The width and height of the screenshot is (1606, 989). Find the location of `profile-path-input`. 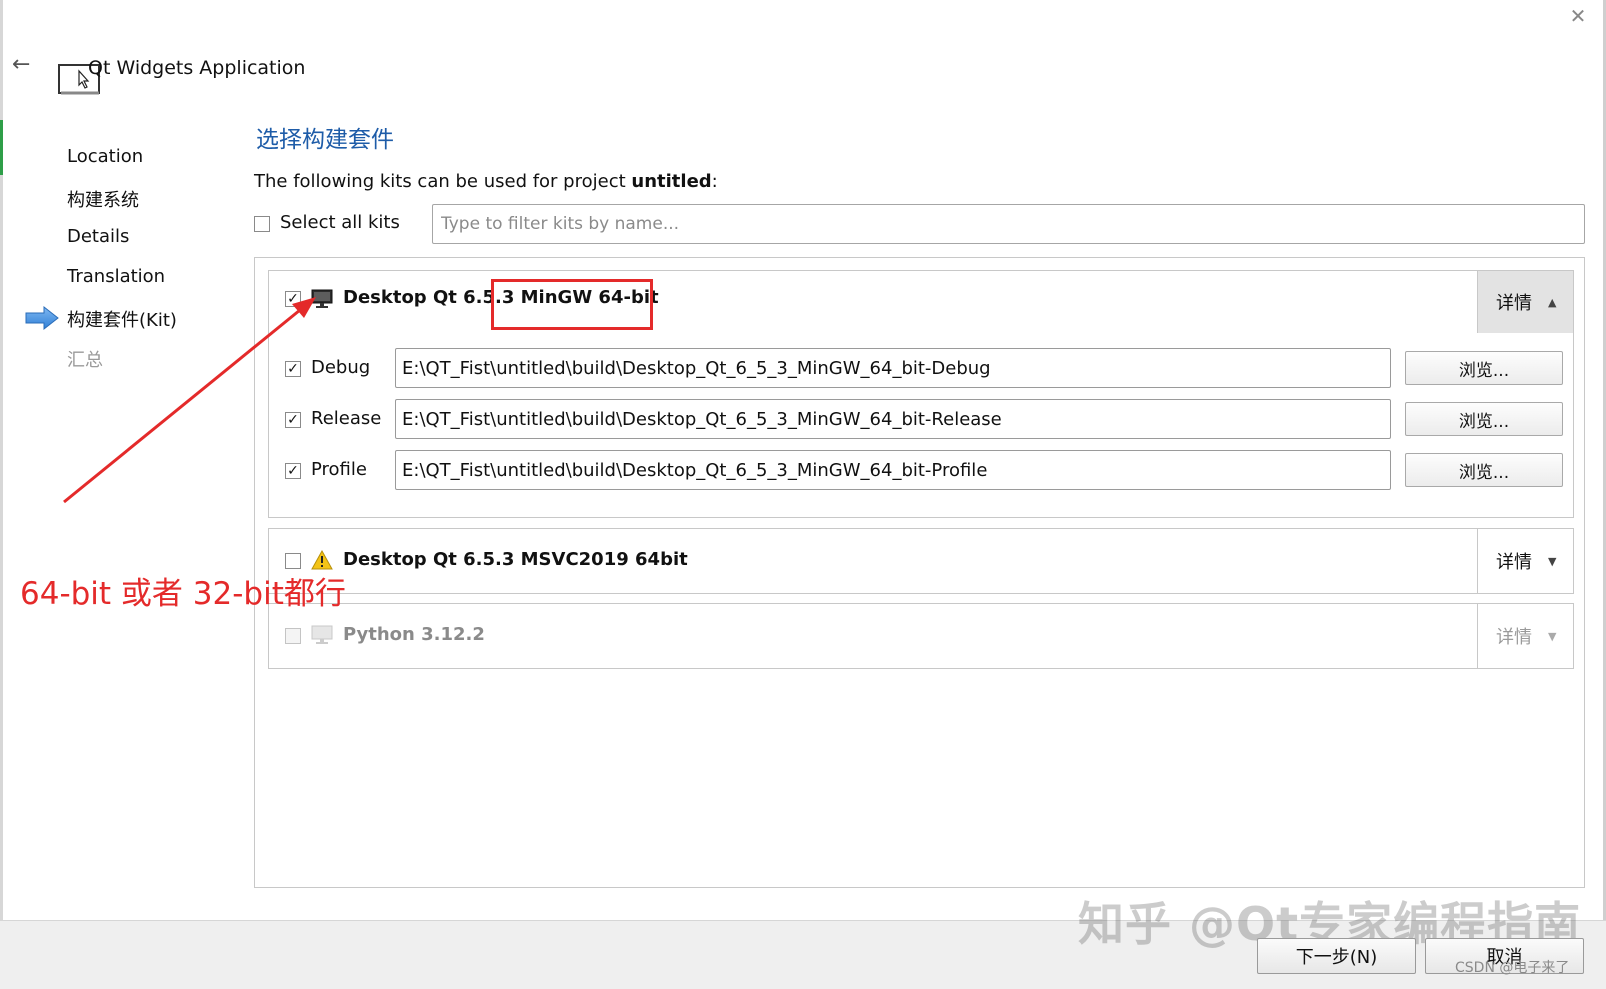

profile-path-input is located at coordinates (893, 470).